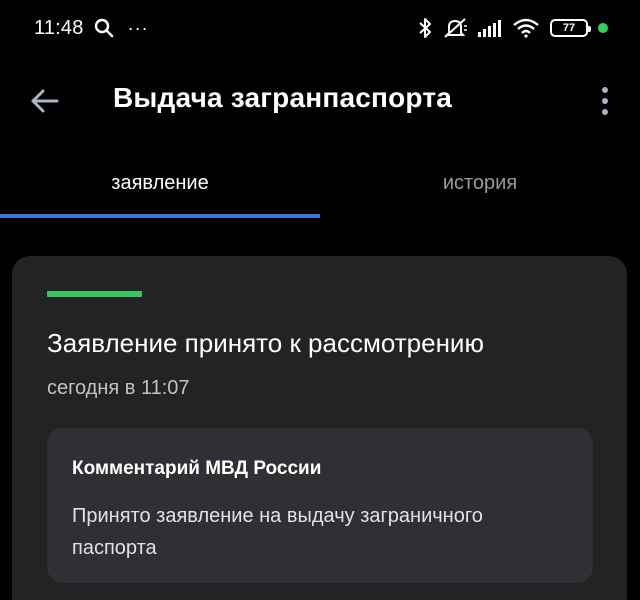  What do you see at coordinates (526, 28) in the screenshot?
I see `wifi-icon` at bounding box center [526, 28].